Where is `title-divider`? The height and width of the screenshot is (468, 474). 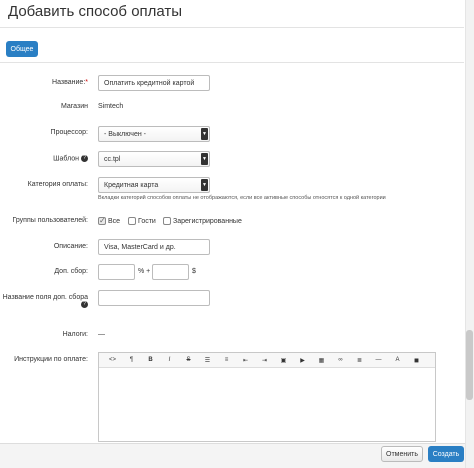 title-divider is located at coordinates (232, 27).